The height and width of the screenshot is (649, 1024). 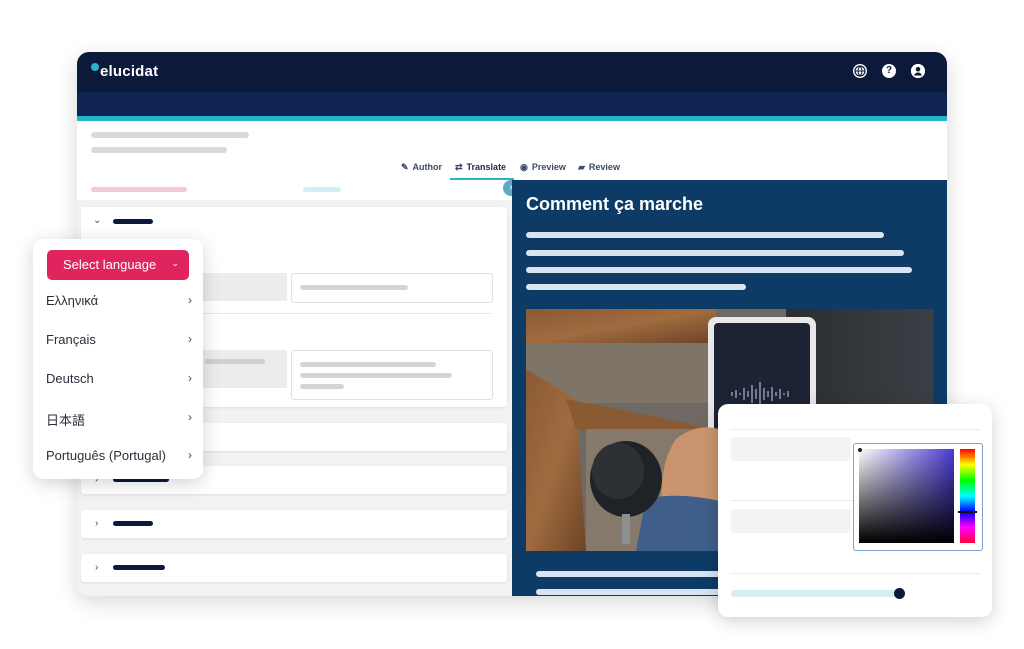 I want to click on tab-label: Translate, so click(x=486, y=167).